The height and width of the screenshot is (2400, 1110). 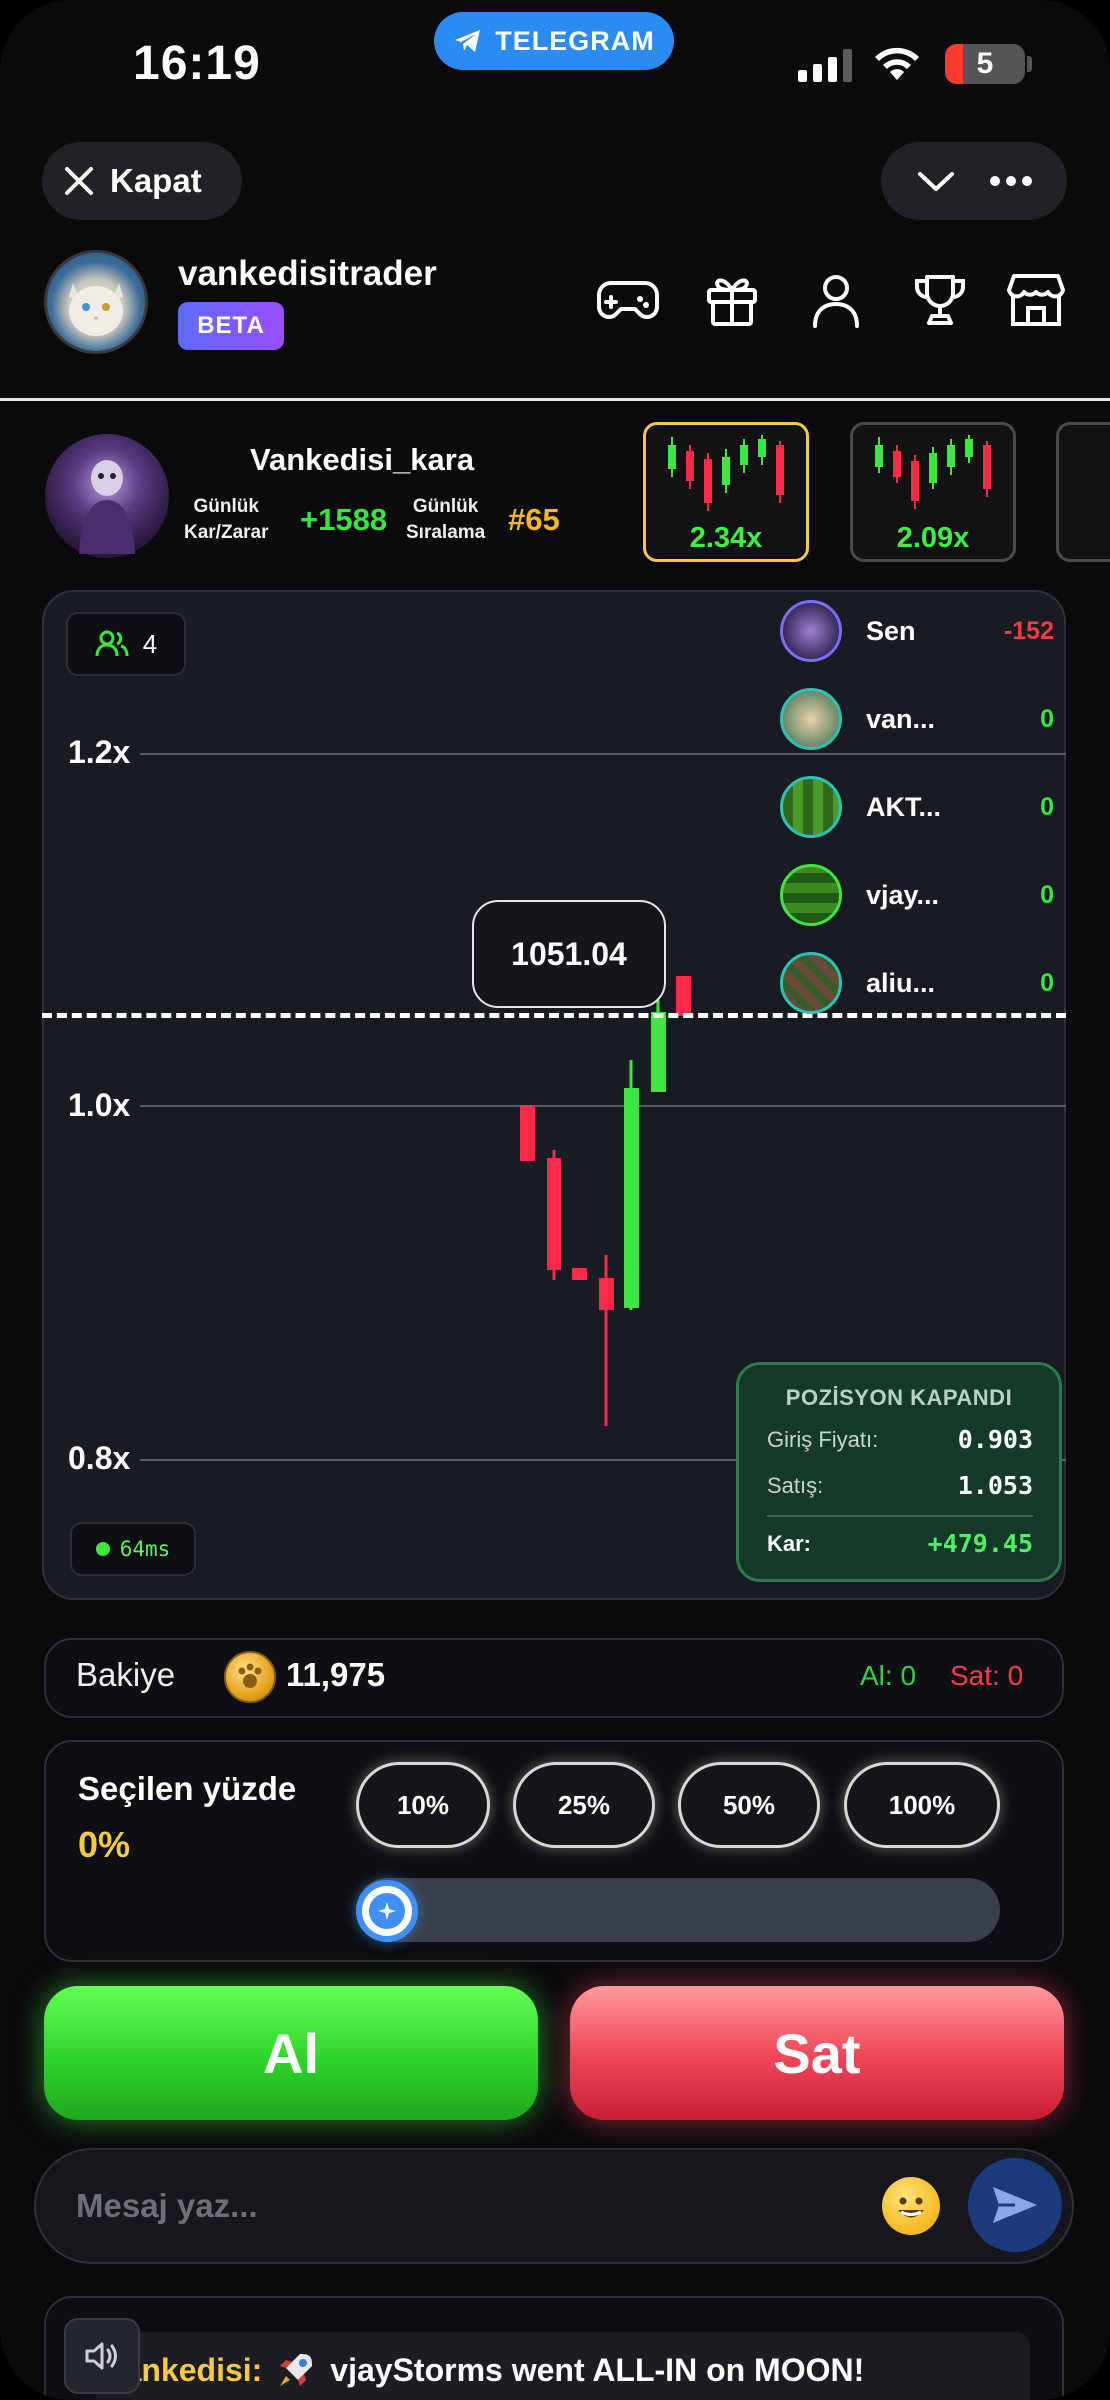 What do you see at coordinates (789, 1543) in the screenshot?
I see `profit-label: Kar:` at bounding box center [789, 1543].